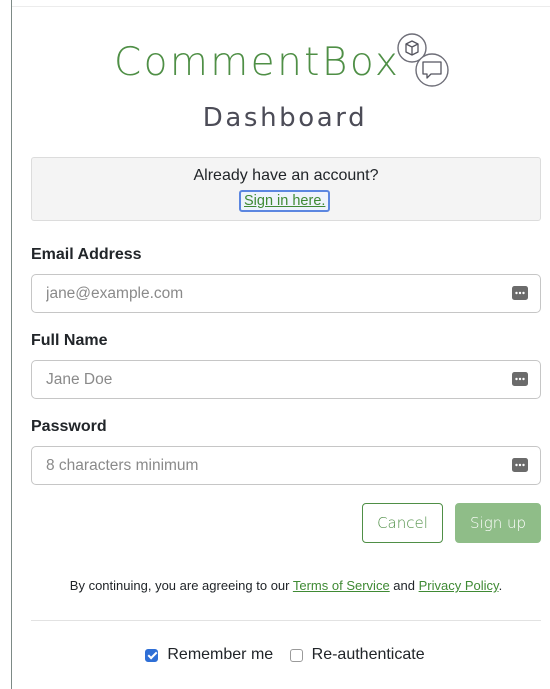  Describe the element at coordinates (181, 585) in the screenshot. I see `terms-prefix: By continuing, you are agreeing to our` at that location.